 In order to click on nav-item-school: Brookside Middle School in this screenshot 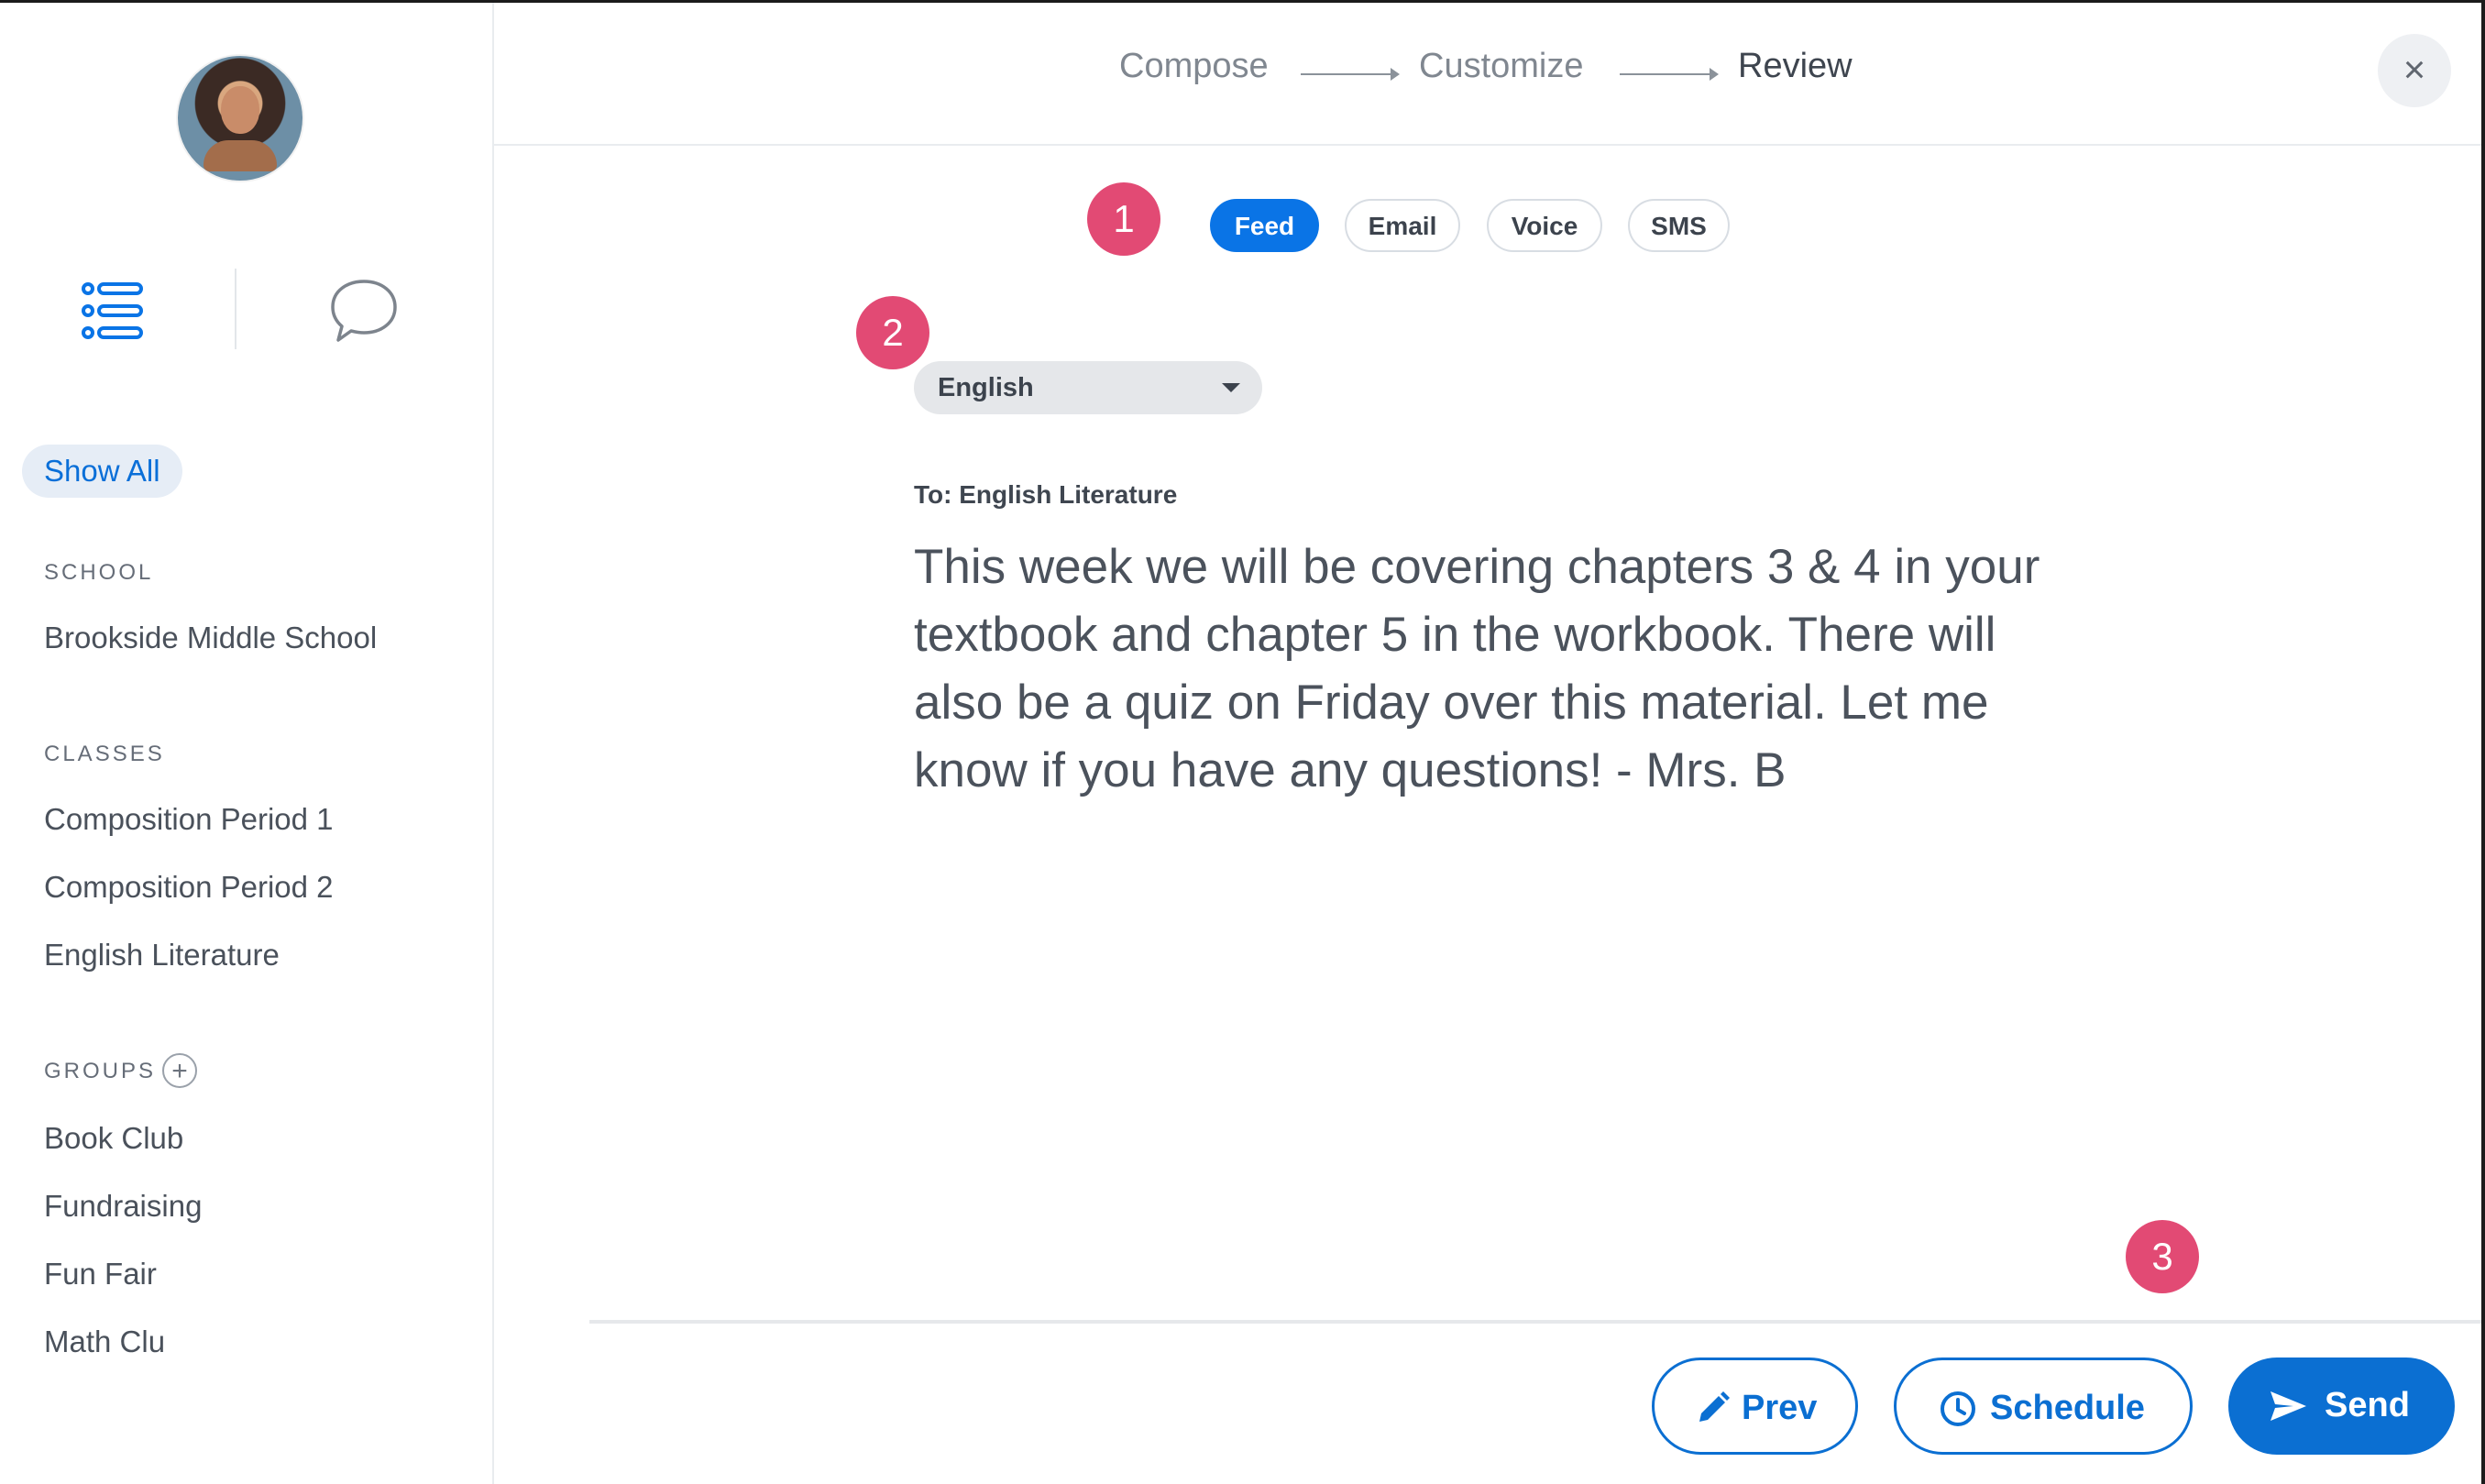, I will do `click(210, 638)`.